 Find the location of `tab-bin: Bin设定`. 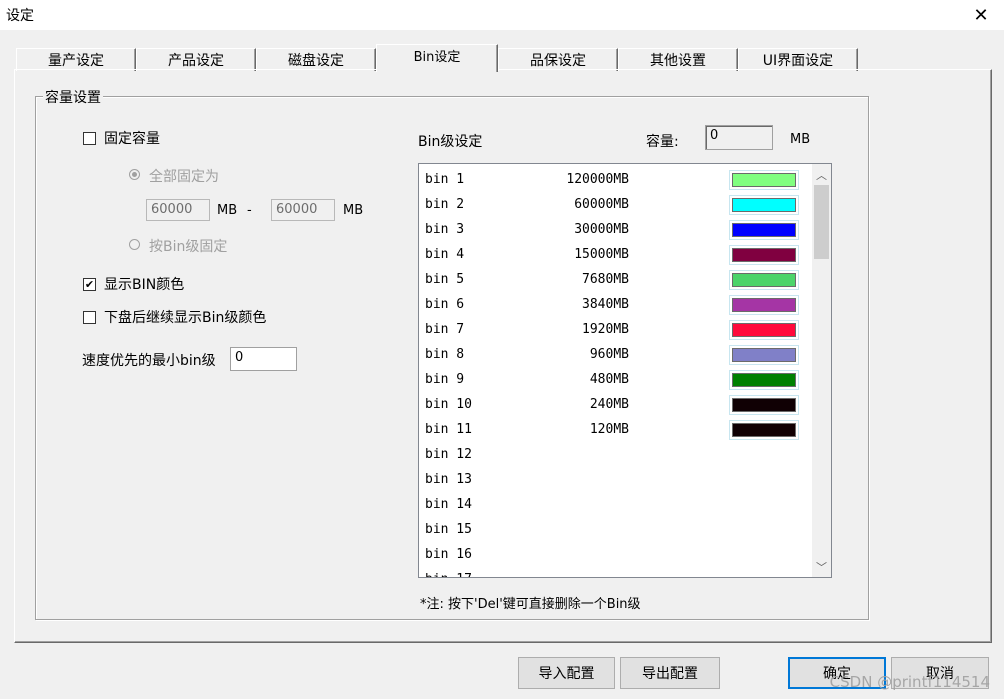

tab-bin: Bin设定 is located at coordinates (437, 58).